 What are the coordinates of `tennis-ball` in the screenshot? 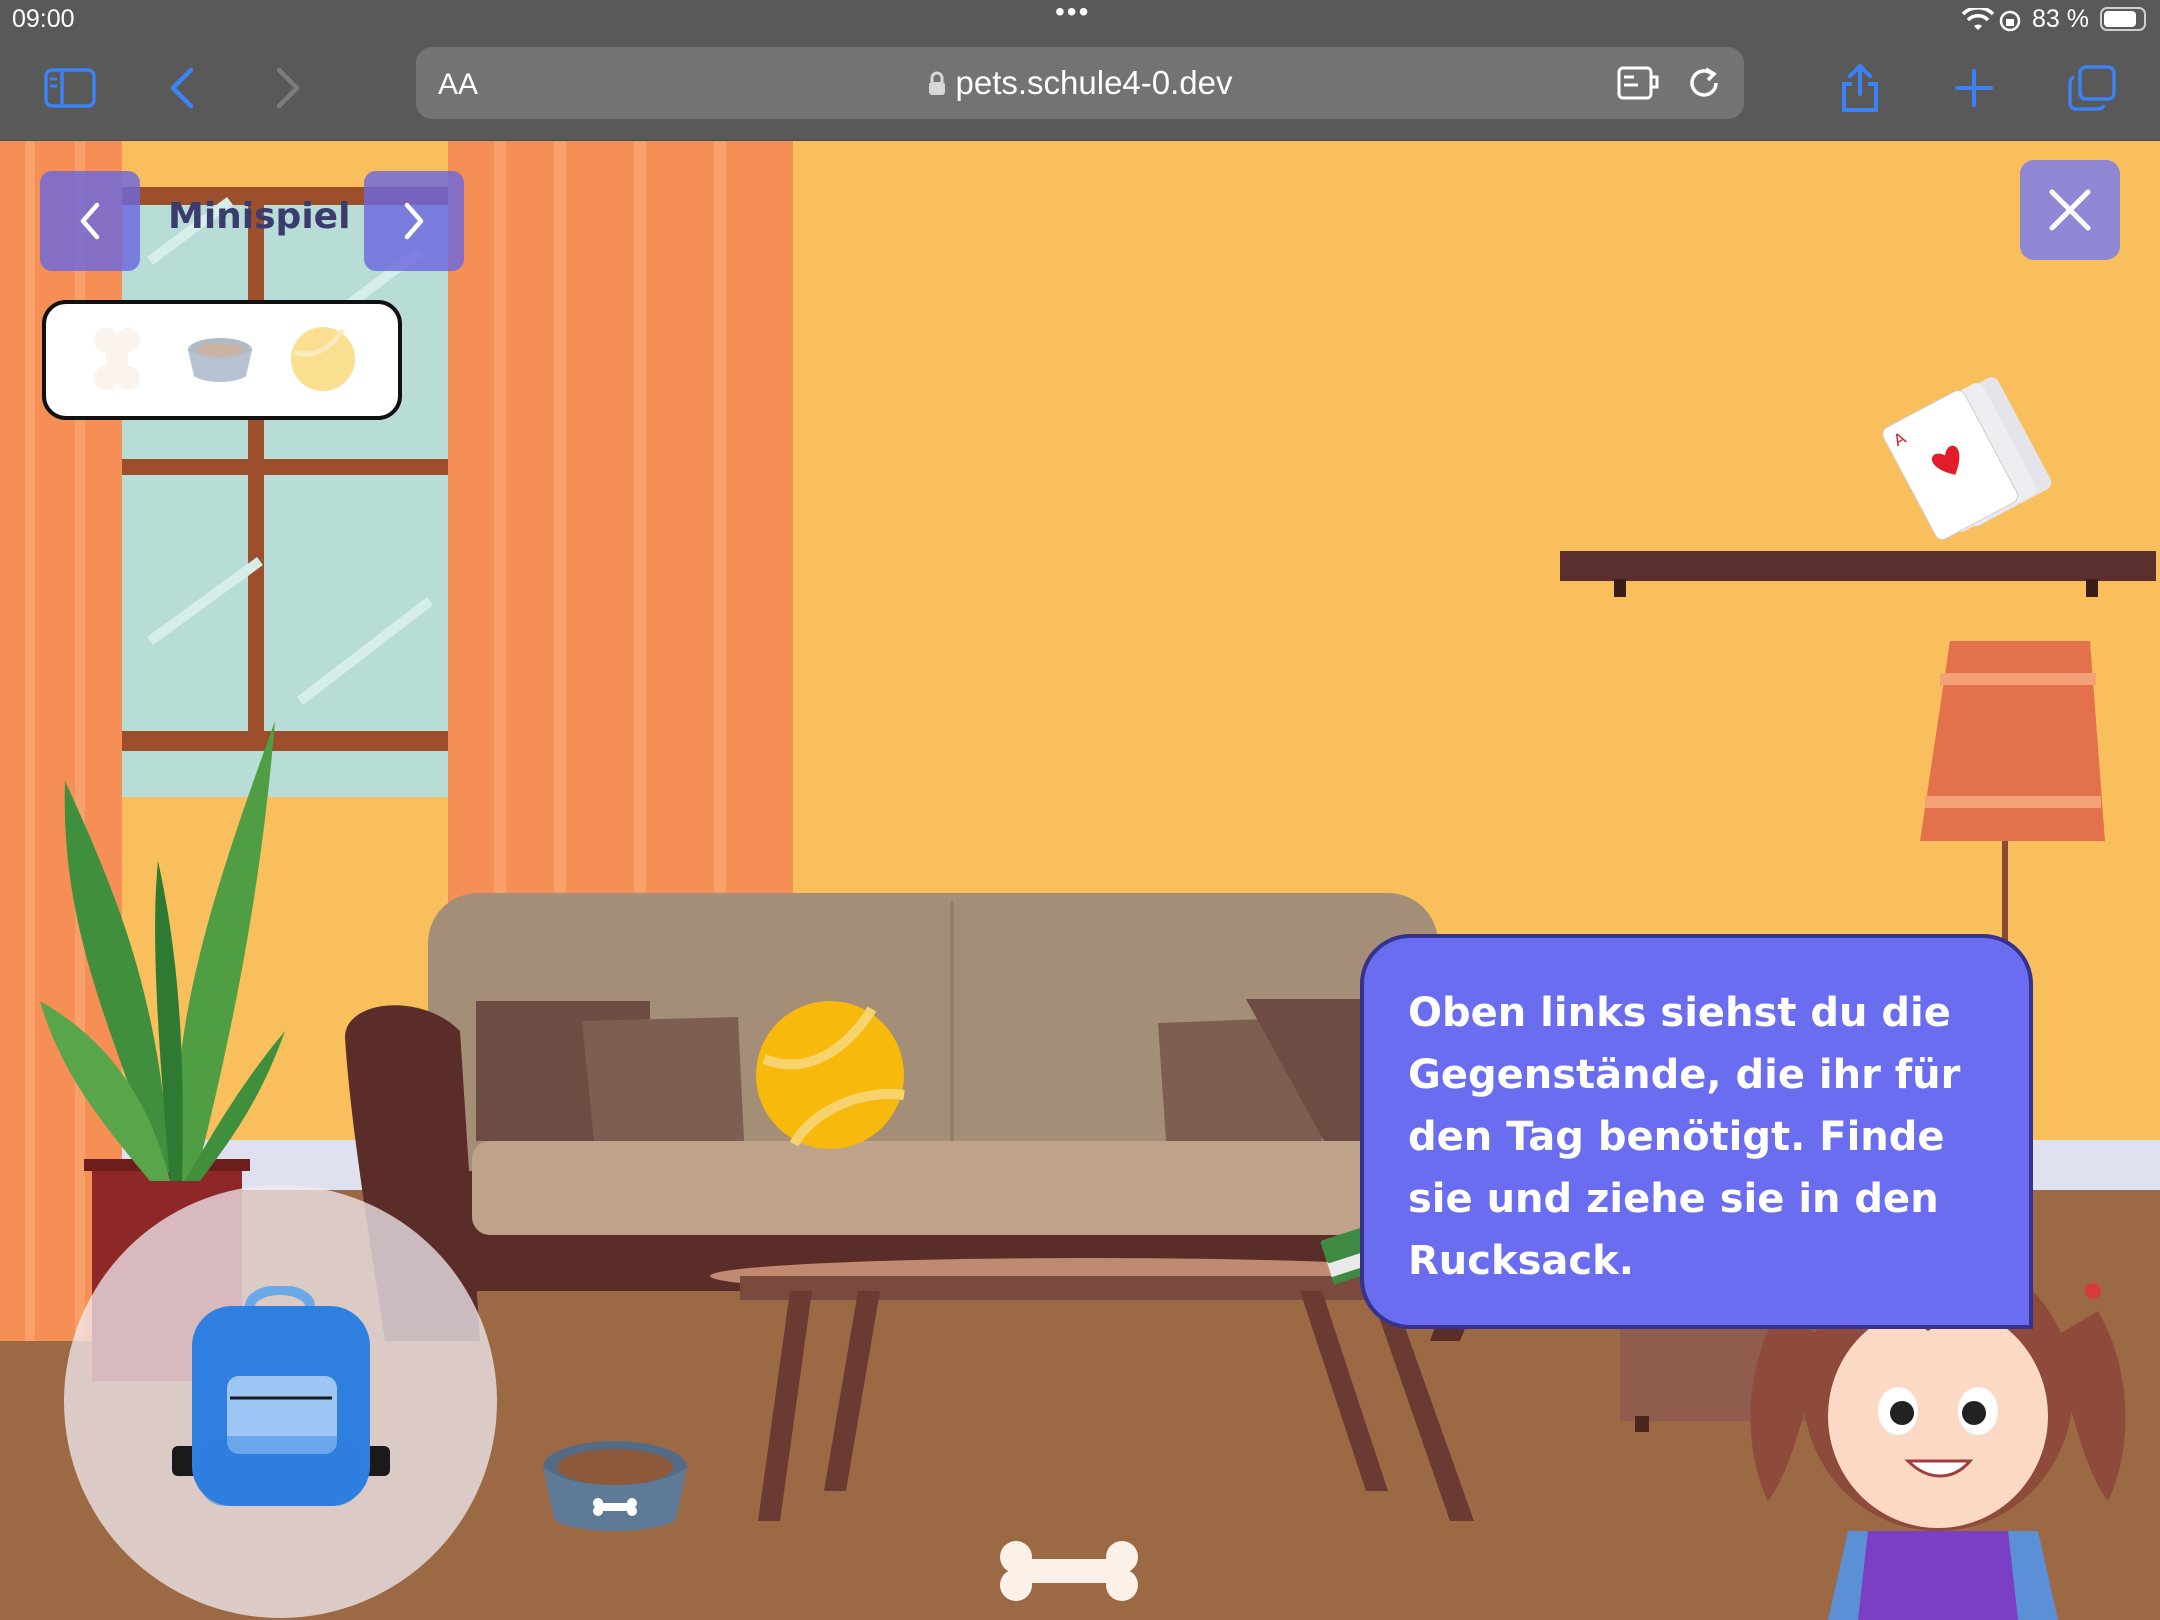 It's located at (830, 1075).